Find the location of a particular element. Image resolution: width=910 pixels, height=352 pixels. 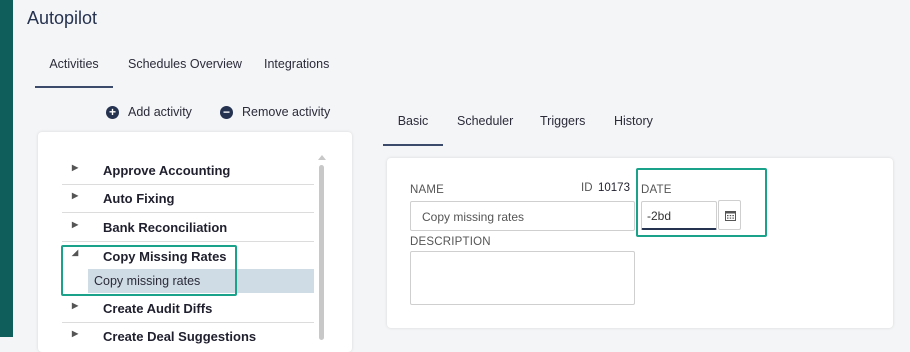

activity-label: Create Audit Diffs is located at coordinates (158, 308).